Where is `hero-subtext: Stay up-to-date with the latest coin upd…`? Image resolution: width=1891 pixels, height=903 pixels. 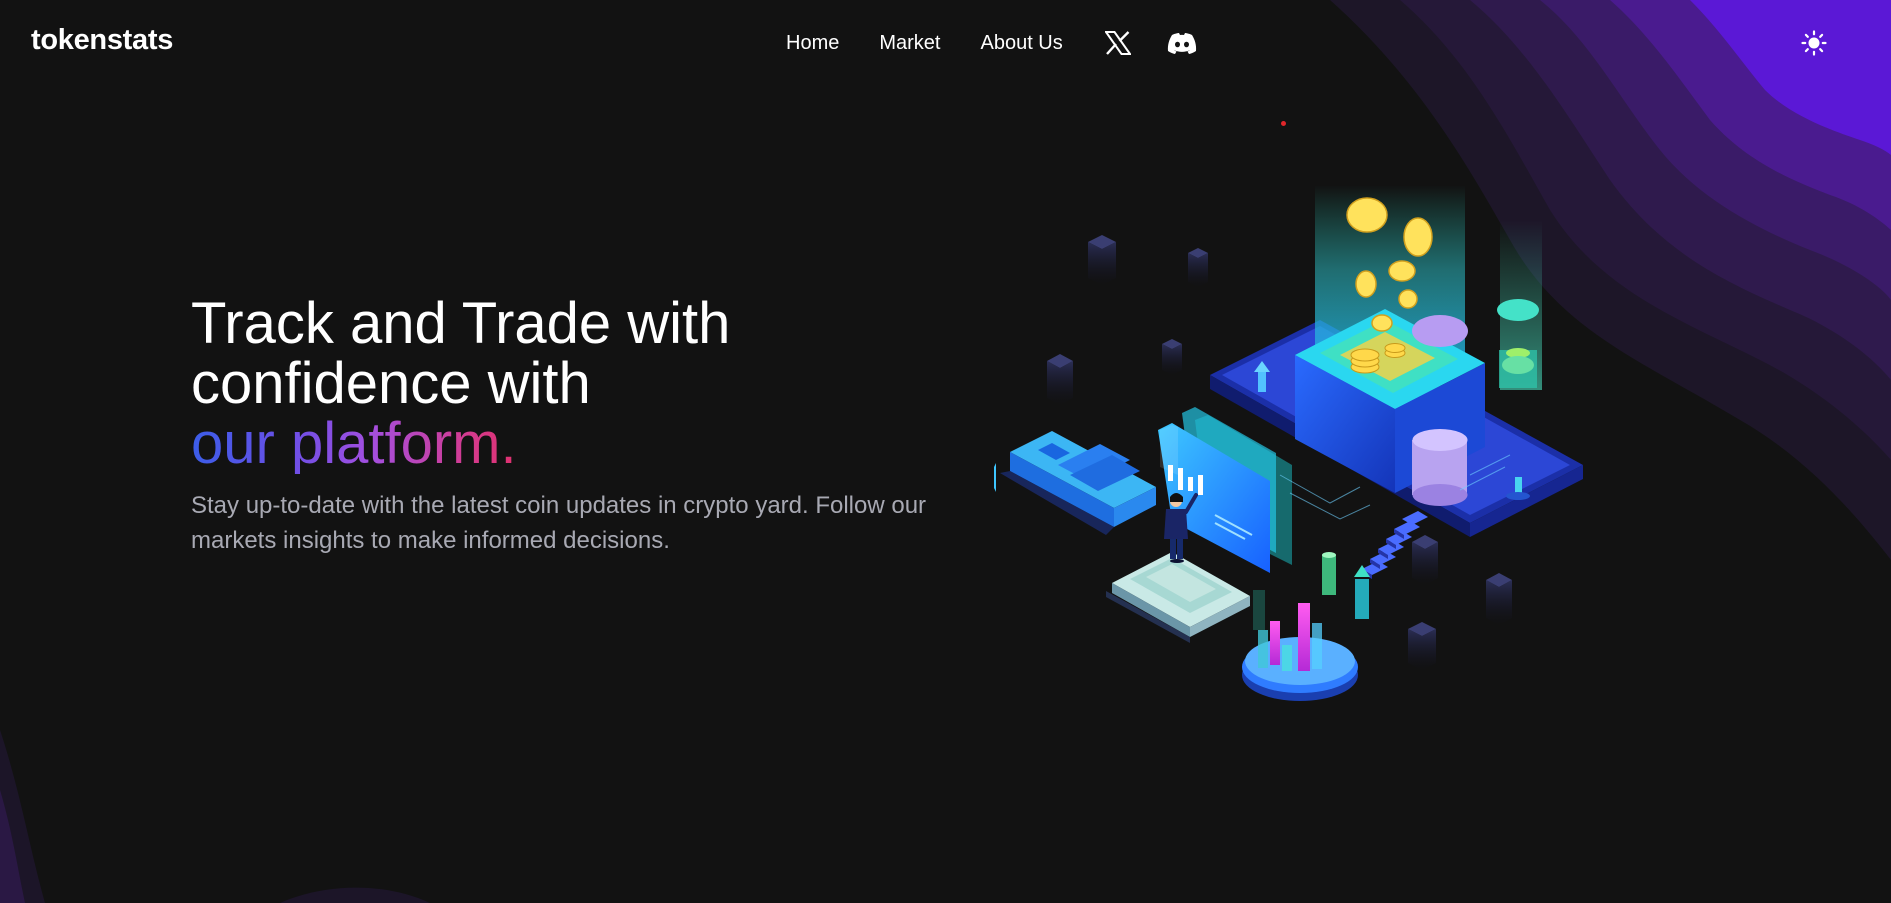 hero-subtext: Stay up-to-date with the latest coin upd… is located at coordinates (559, 523).